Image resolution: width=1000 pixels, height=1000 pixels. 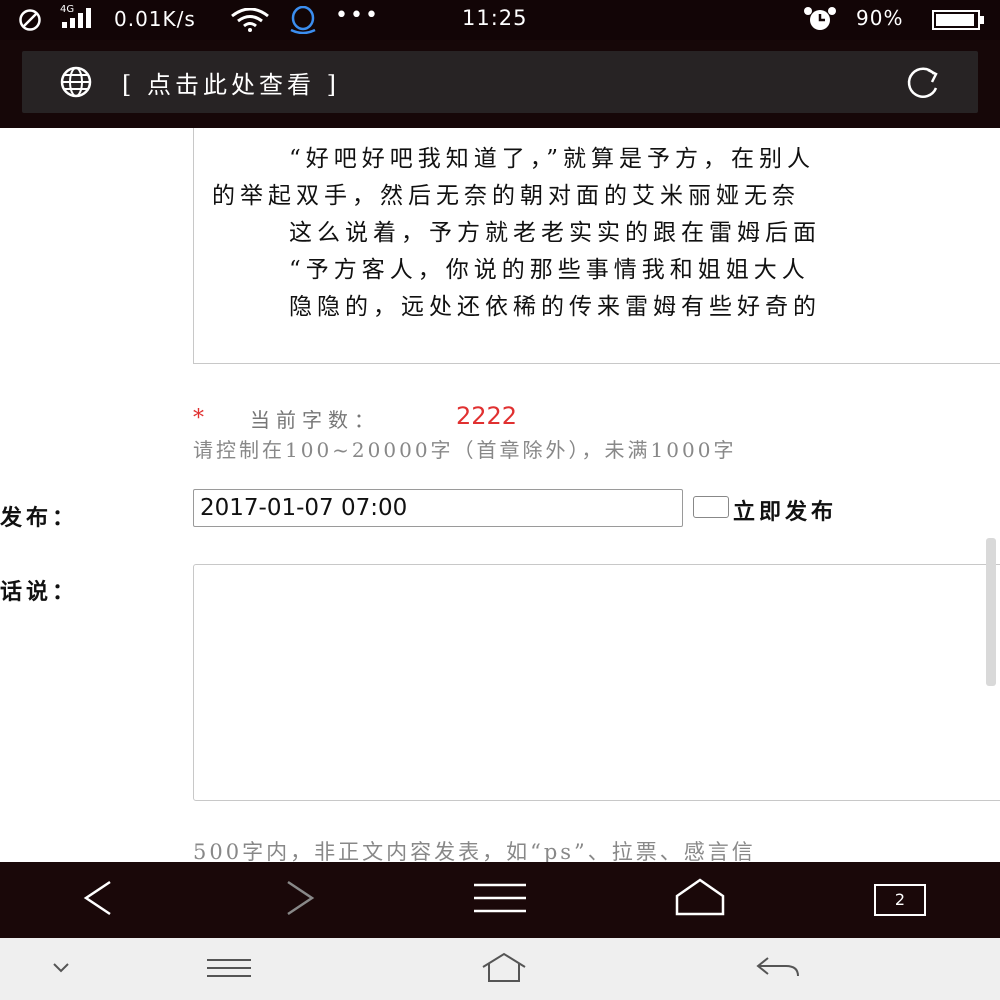 I want to click on word-count-value: 2222, so click(x=487, y=416).